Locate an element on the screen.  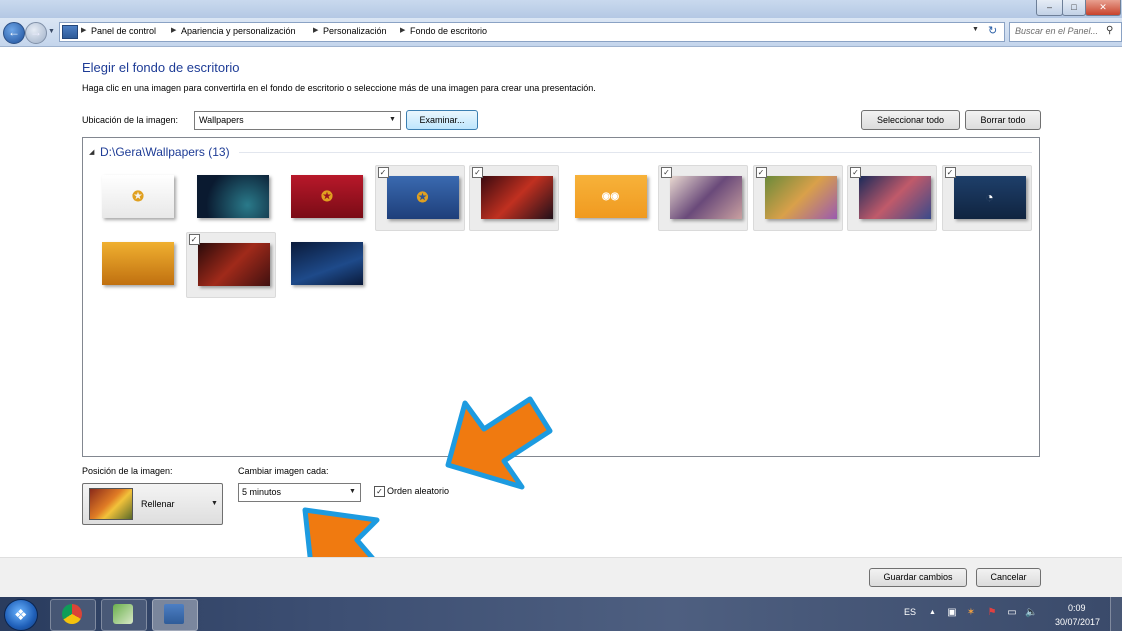
action-center-flag-icon: ⚑ is located at coordinates (992, 613).